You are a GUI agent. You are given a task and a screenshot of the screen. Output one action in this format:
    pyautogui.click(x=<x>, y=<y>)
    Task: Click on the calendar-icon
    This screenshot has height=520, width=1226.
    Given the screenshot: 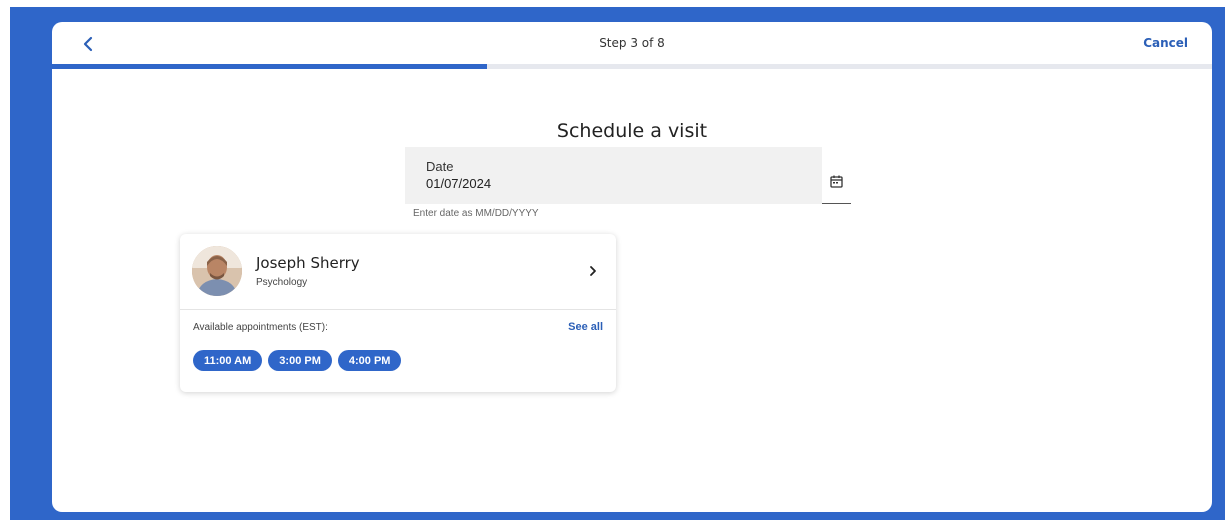 What is the action you would take?
    pyautogui.click(x=836, y=181)
    